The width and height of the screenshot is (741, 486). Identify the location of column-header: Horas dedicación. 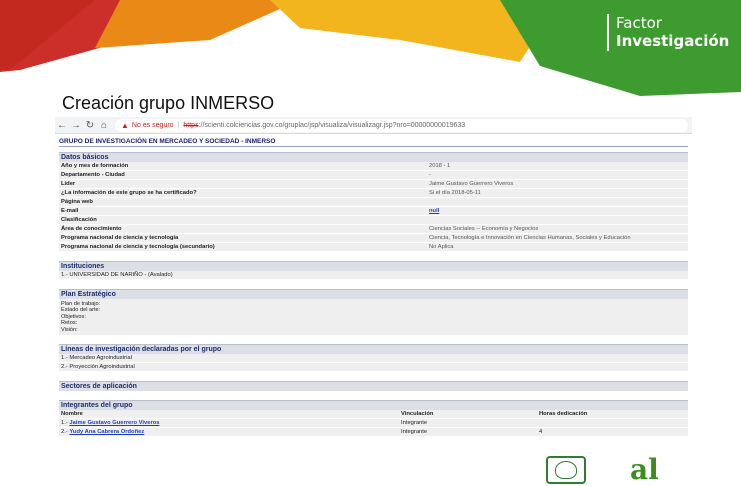
(563, 414).